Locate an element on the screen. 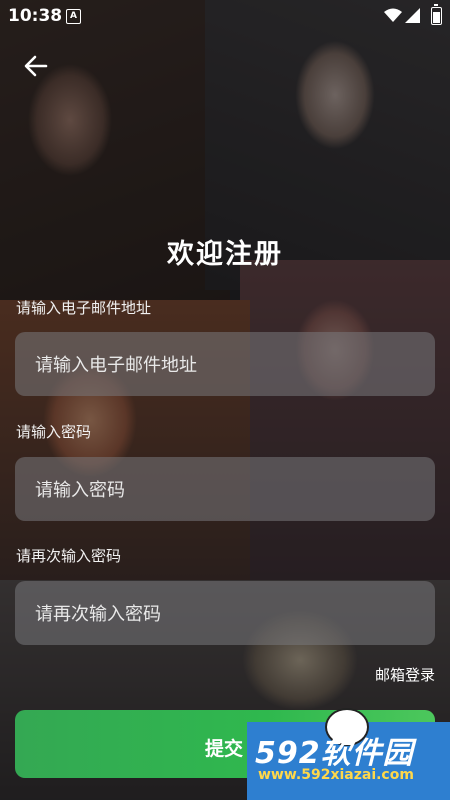 This screenshot has height=800, width=450. signal-icon is located at coordinates (412, 15).